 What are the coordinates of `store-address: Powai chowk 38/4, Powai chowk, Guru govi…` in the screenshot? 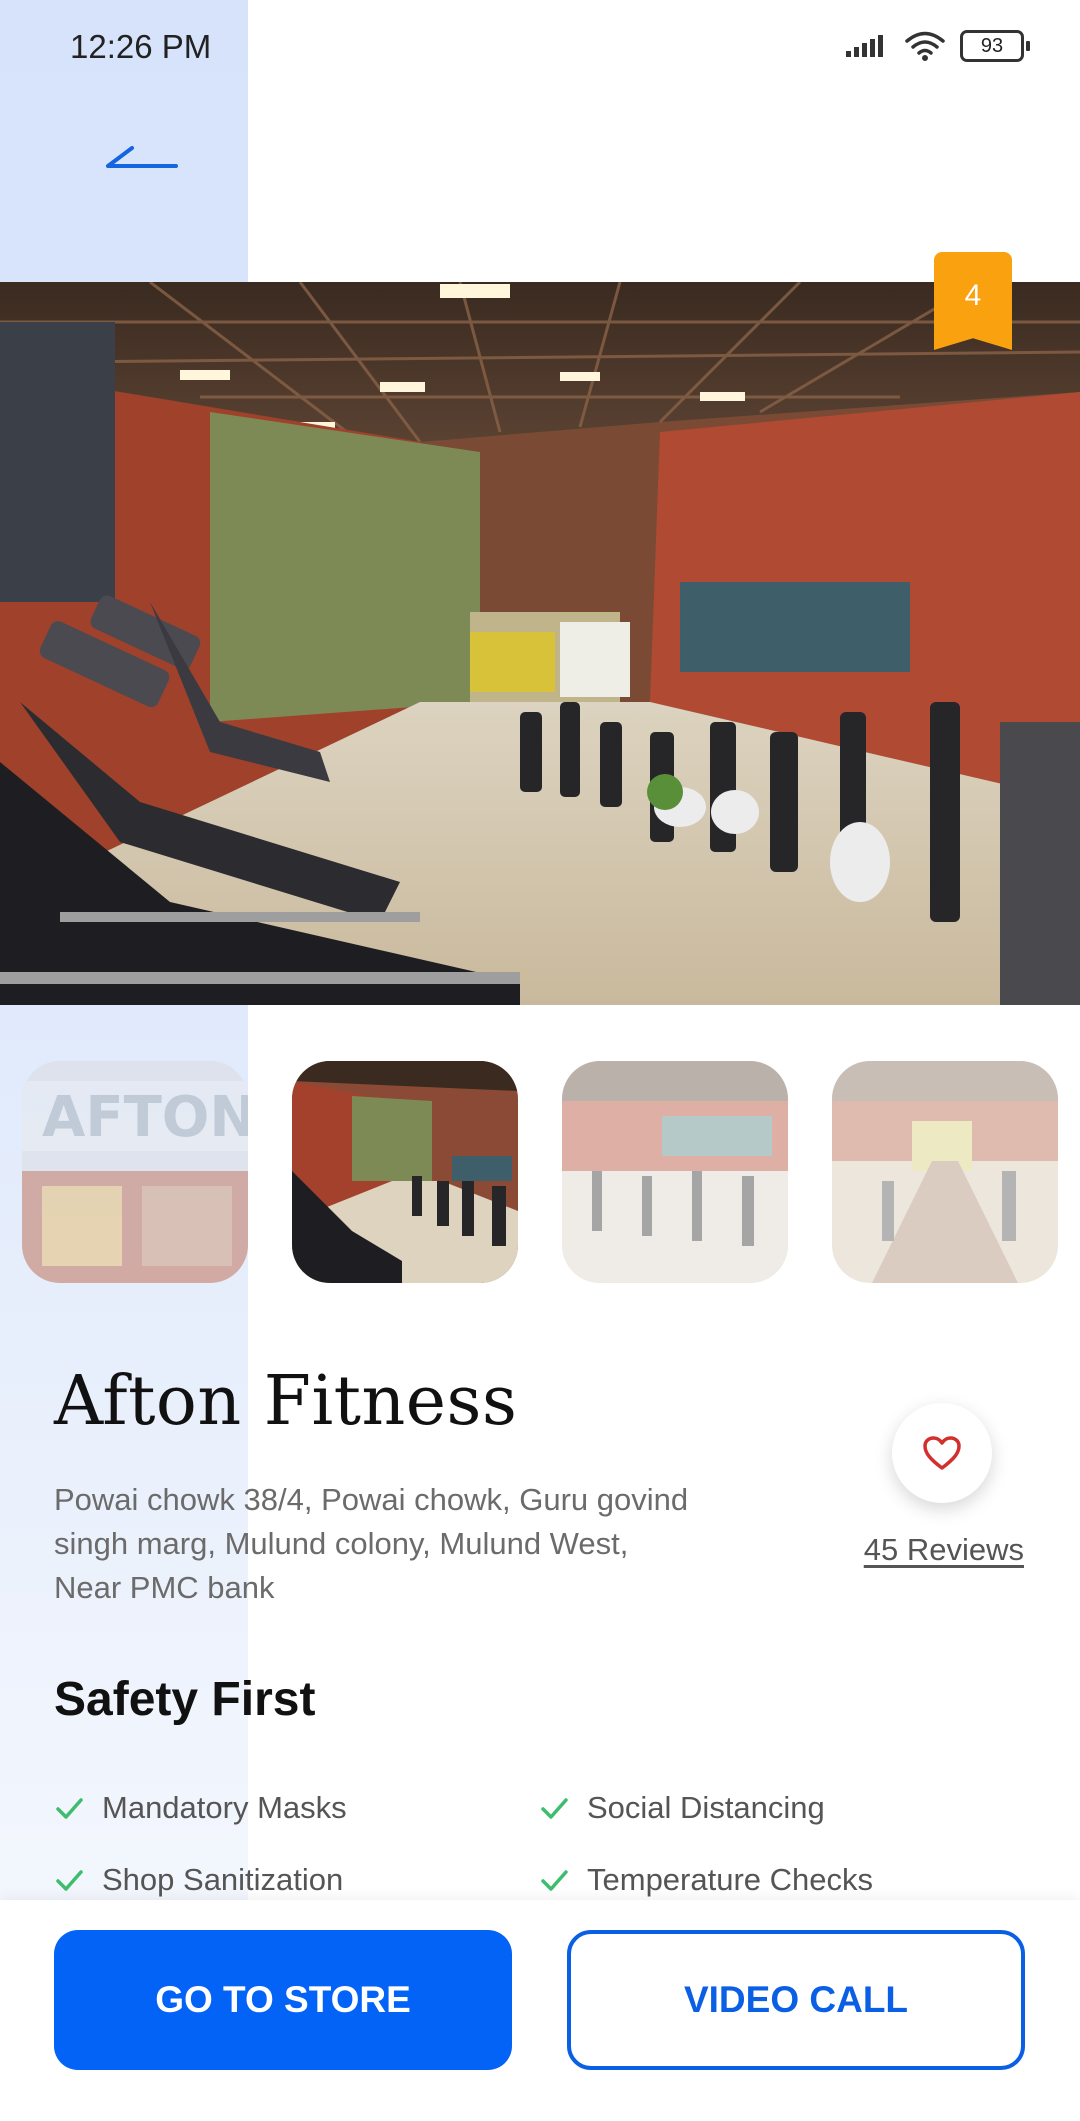 It's located at (371, 1543).